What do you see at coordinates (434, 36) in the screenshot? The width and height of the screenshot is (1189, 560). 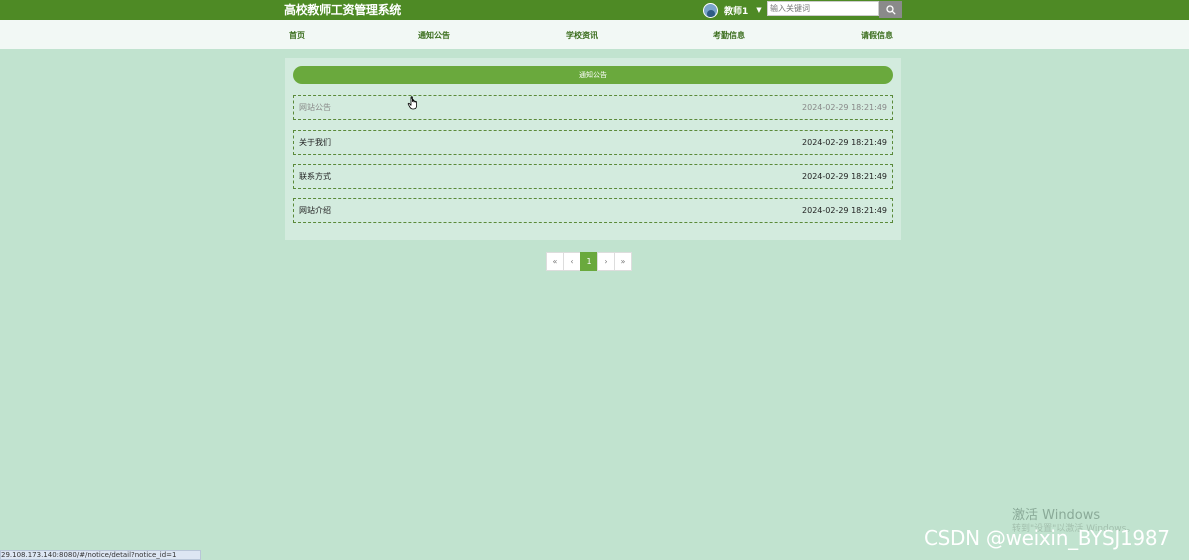 I see `nav-item-notices: 通知公告` at bounding box center [434, 36].